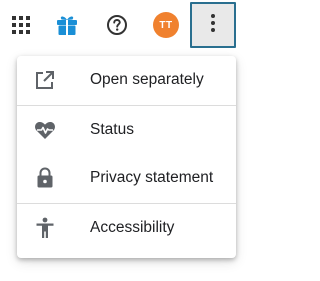  I want to click on more-options-button, so click(213, 25).